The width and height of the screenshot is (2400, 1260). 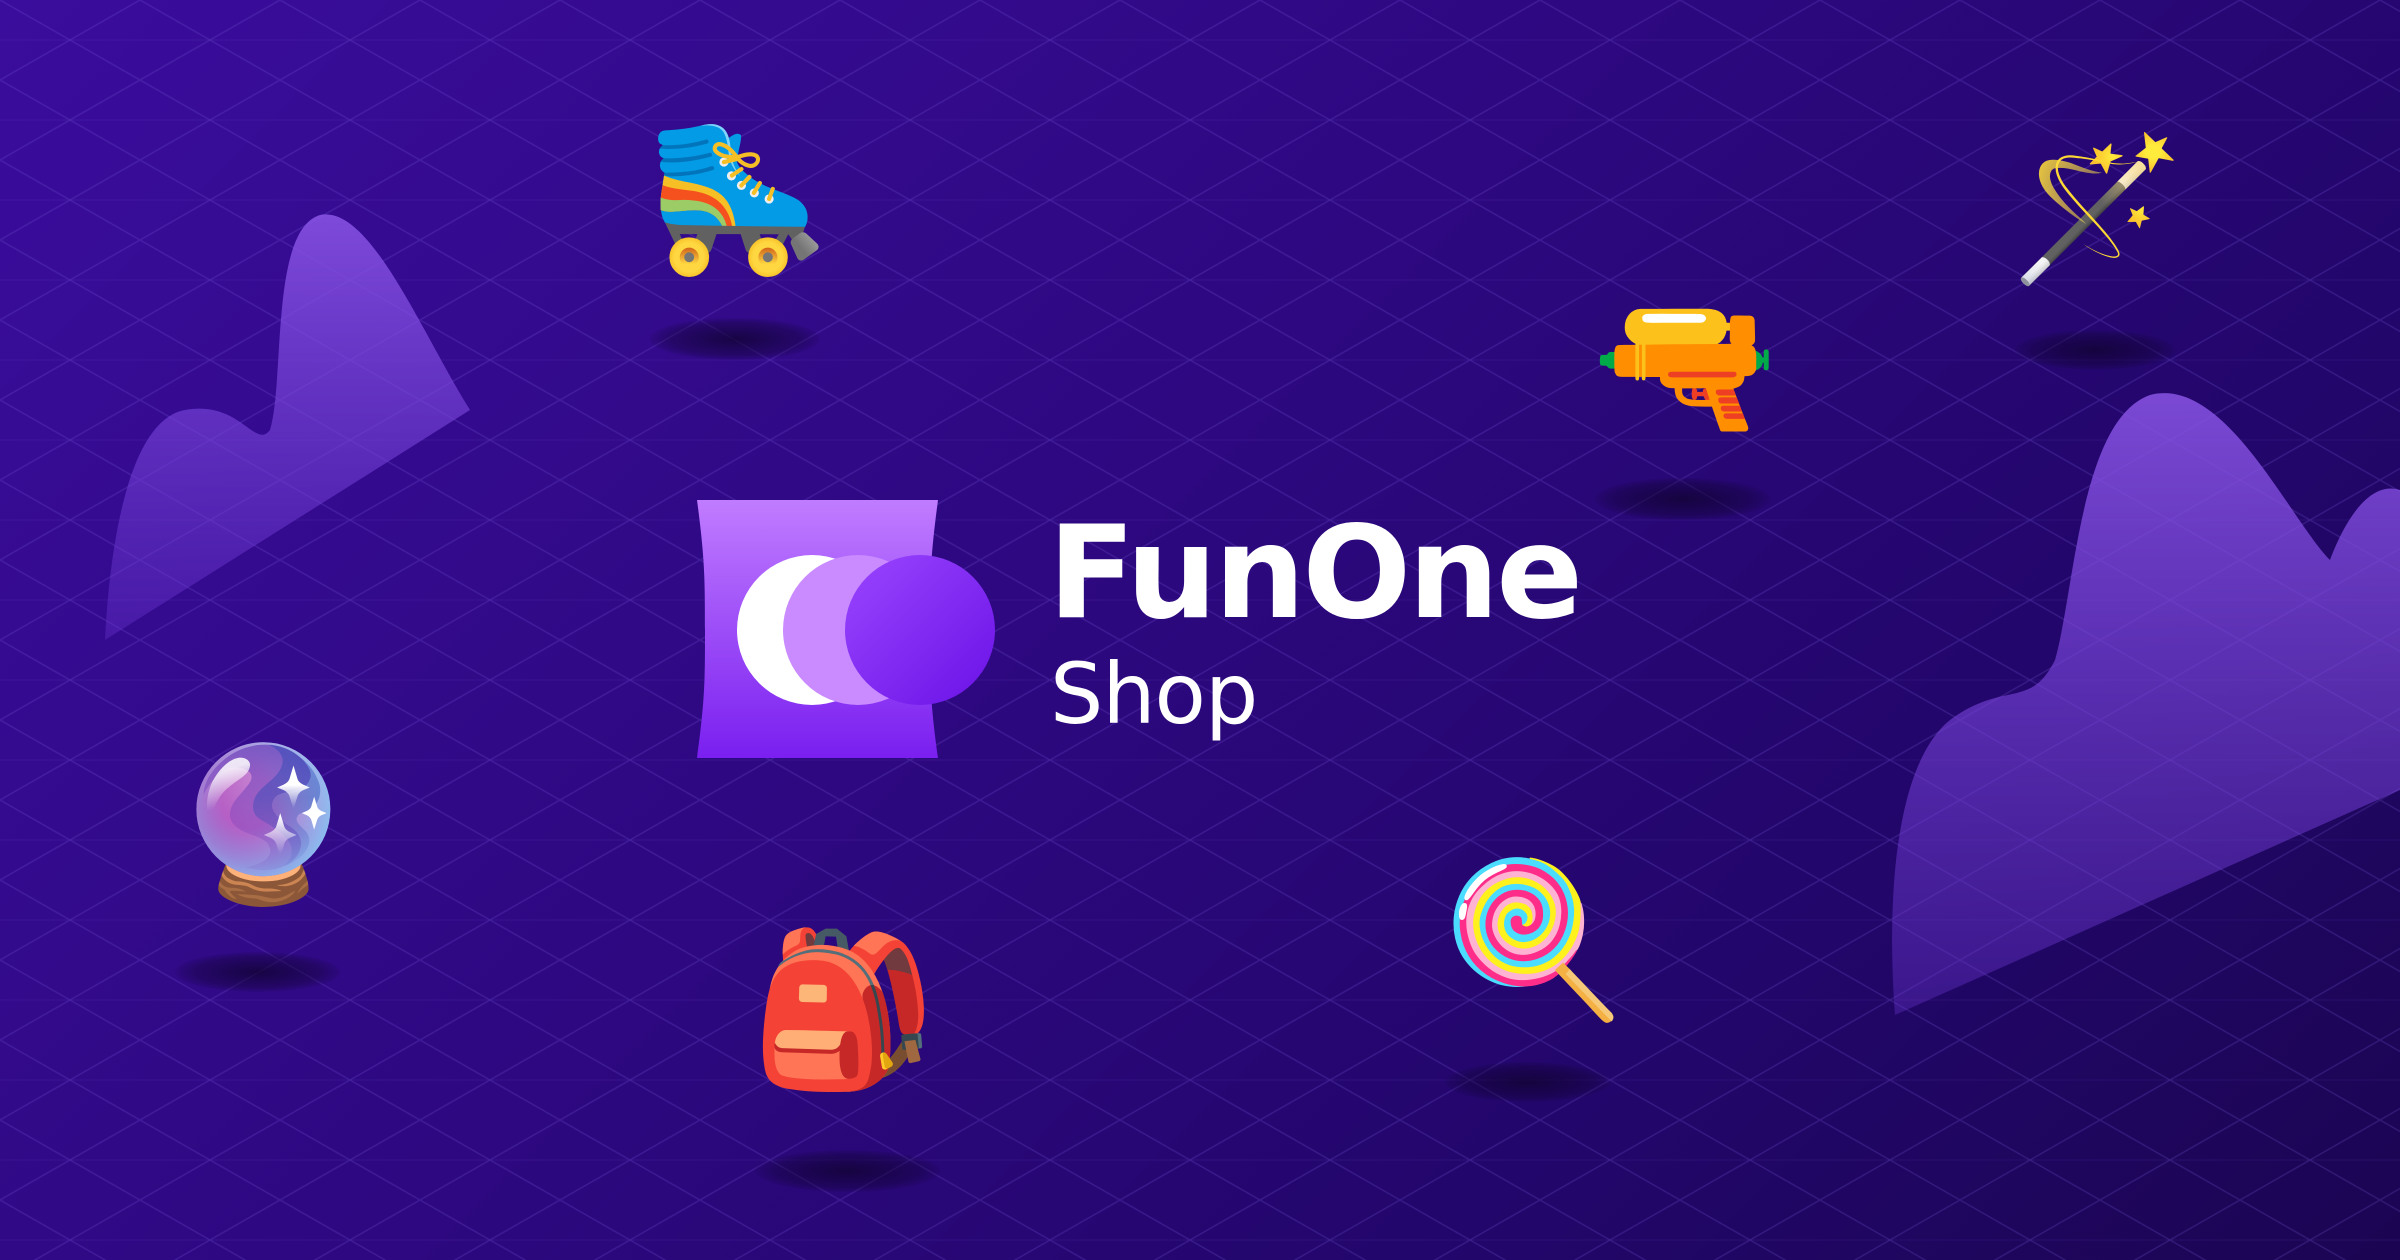 I want to click on lollipop-icon: 🍭, so click(x=1533, y=940).